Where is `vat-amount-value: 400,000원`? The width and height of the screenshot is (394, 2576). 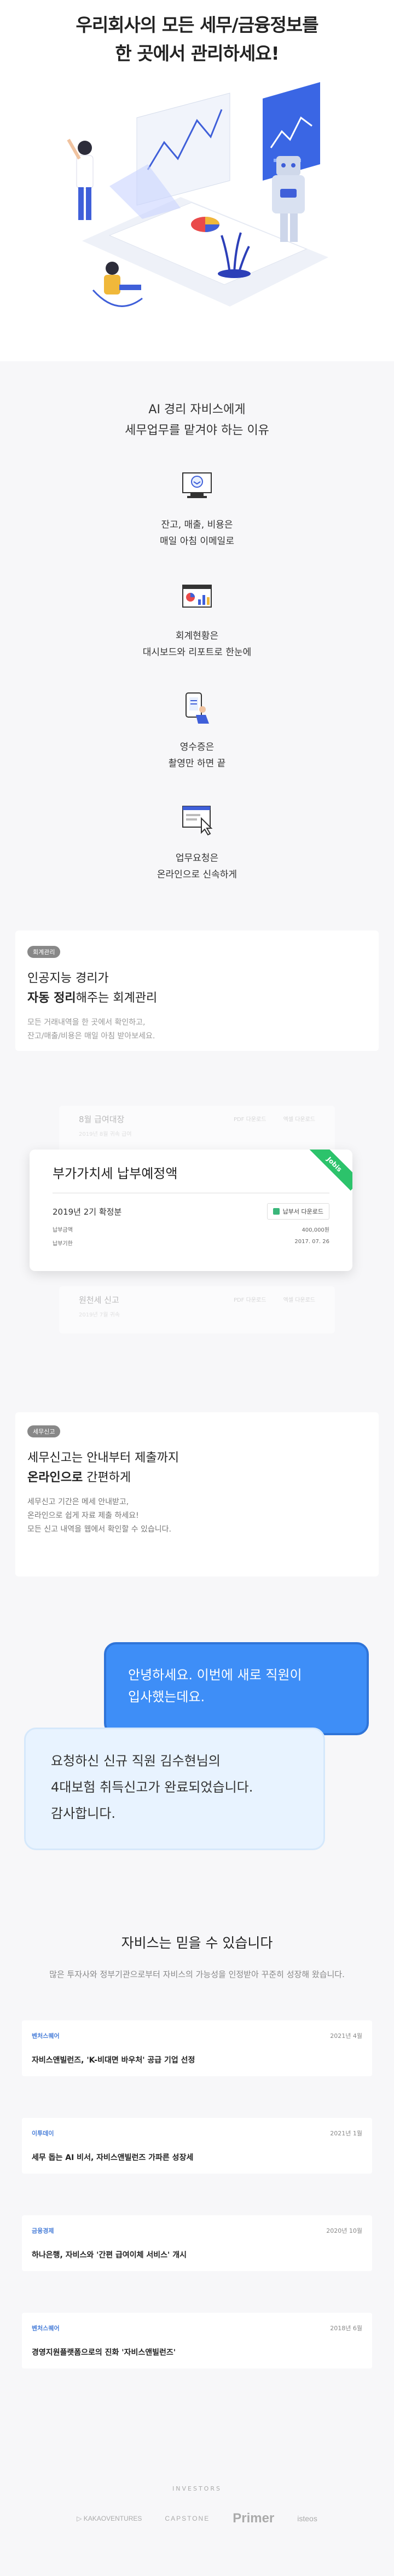 vat-amount-value: 400,000원 is located at coordinates (316, 1230).